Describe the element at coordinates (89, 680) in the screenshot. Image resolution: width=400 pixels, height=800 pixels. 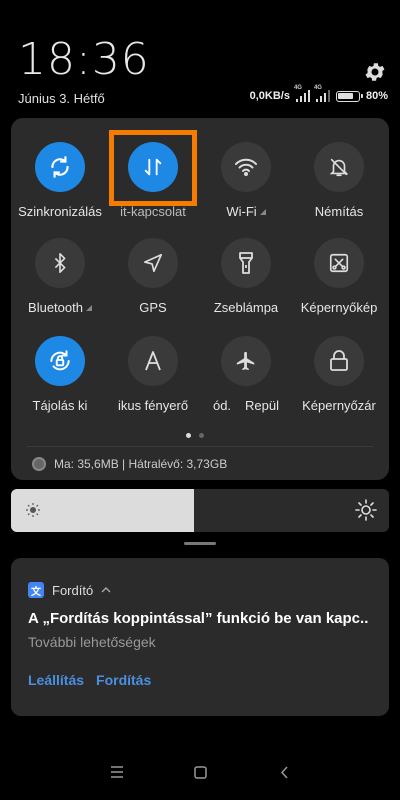
I see `notification-actions: Leállítás Fordítás` at that location.